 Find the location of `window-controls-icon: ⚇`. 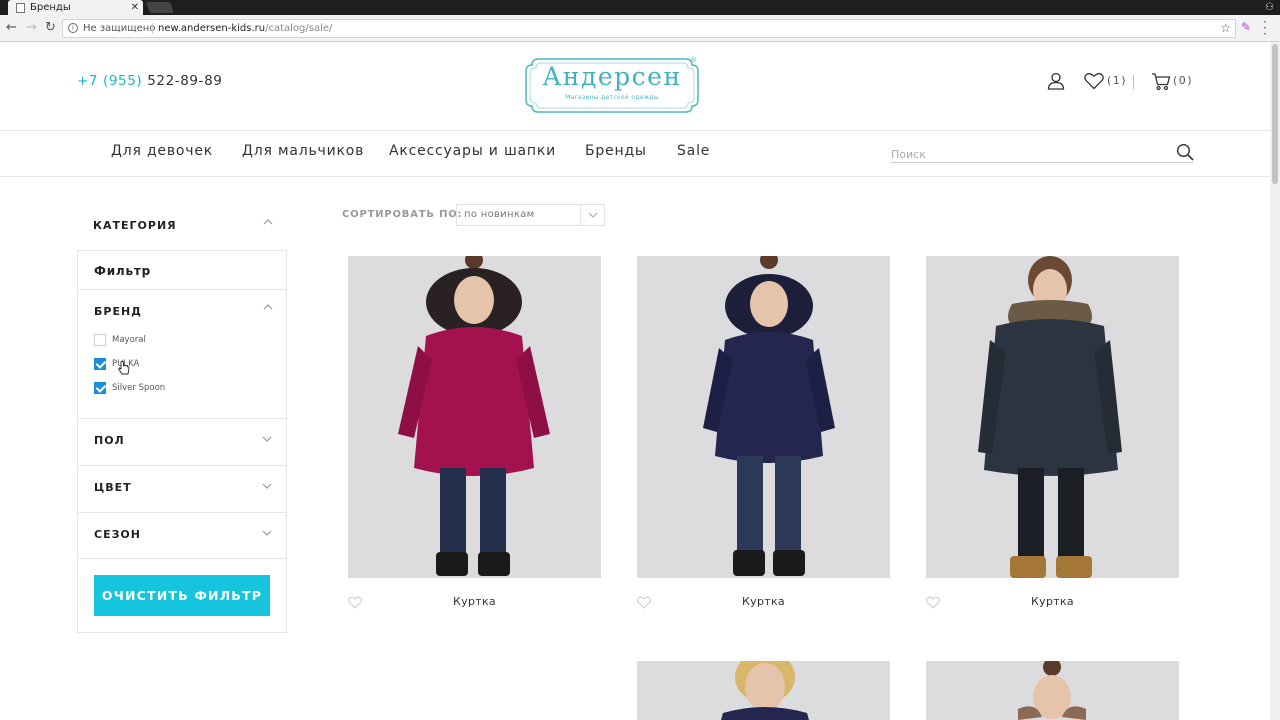

window-controls-icon: ⚇ is located at coordinates (1269, 7).